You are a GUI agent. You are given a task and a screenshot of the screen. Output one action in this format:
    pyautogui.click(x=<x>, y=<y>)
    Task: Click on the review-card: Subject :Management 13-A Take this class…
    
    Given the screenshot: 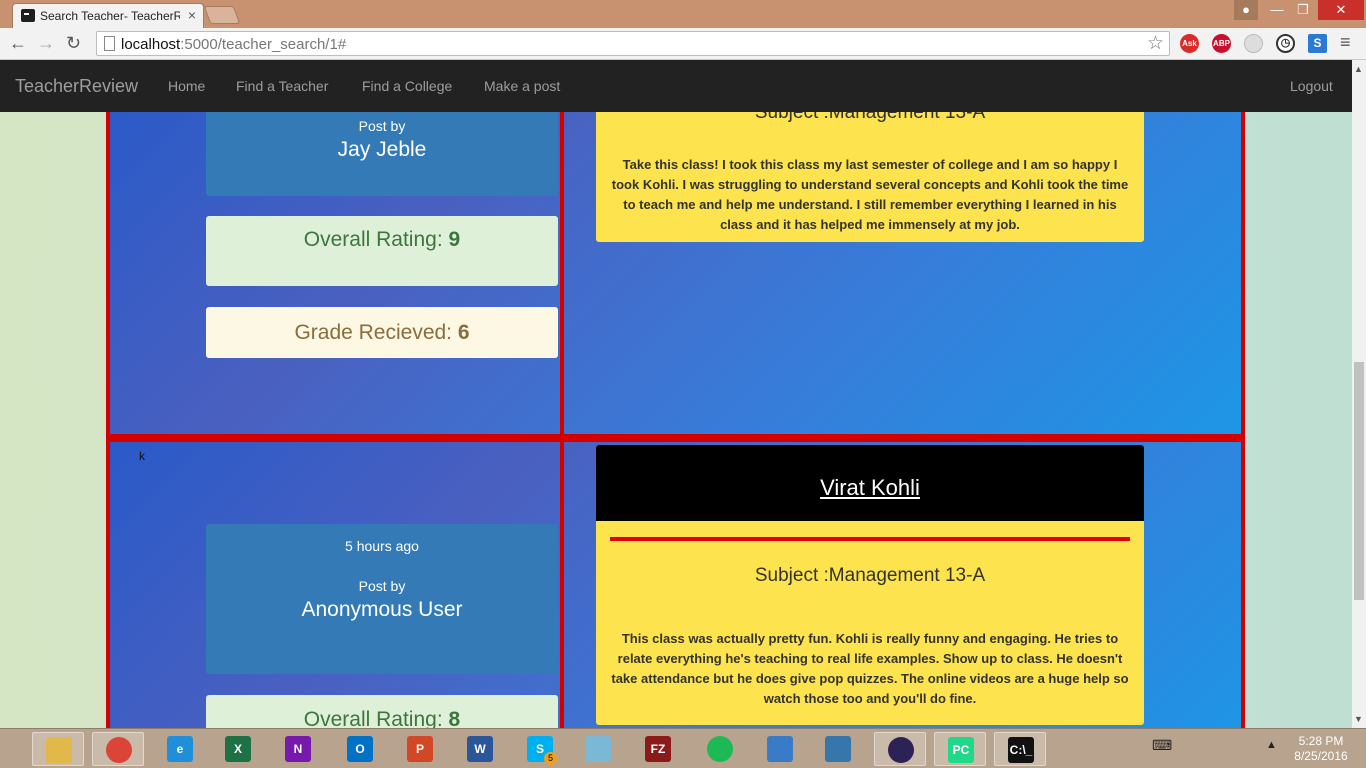 What is the action you would take?
    pyautogui.click(x=870, y=177)
    